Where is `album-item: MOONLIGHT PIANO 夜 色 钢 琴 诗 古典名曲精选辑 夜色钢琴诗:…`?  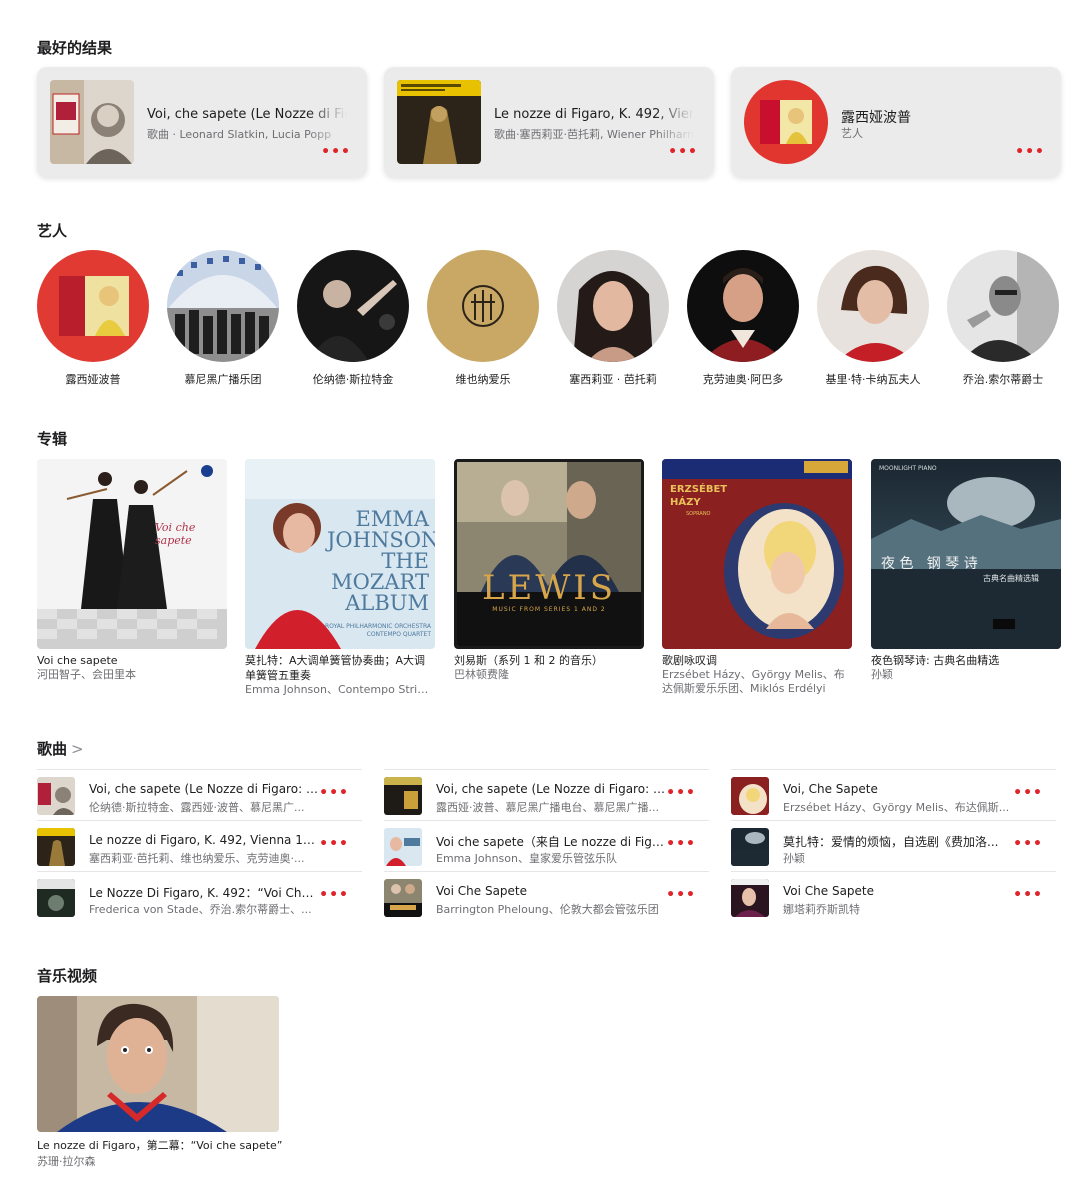
album-item: MOONLIGHT PIANO 夜 色 钢 琴 诗 古典名曲精选辑 夜色钢琴诗:… is located at coordinates (966, 570).